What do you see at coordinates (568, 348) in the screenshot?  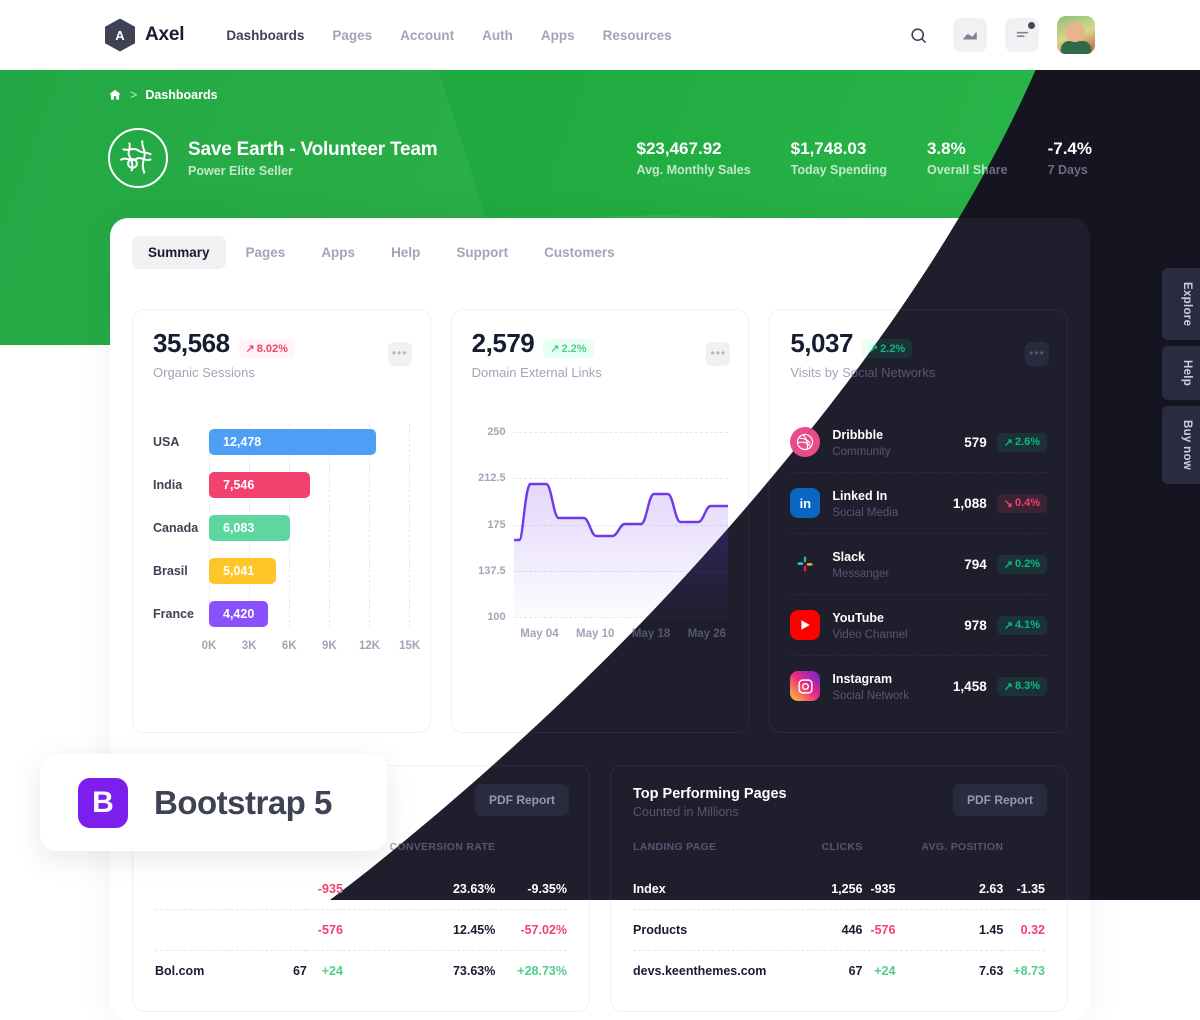 I see `metric-delta-badge: ↗2.2%` at bounding box center [568, 348].